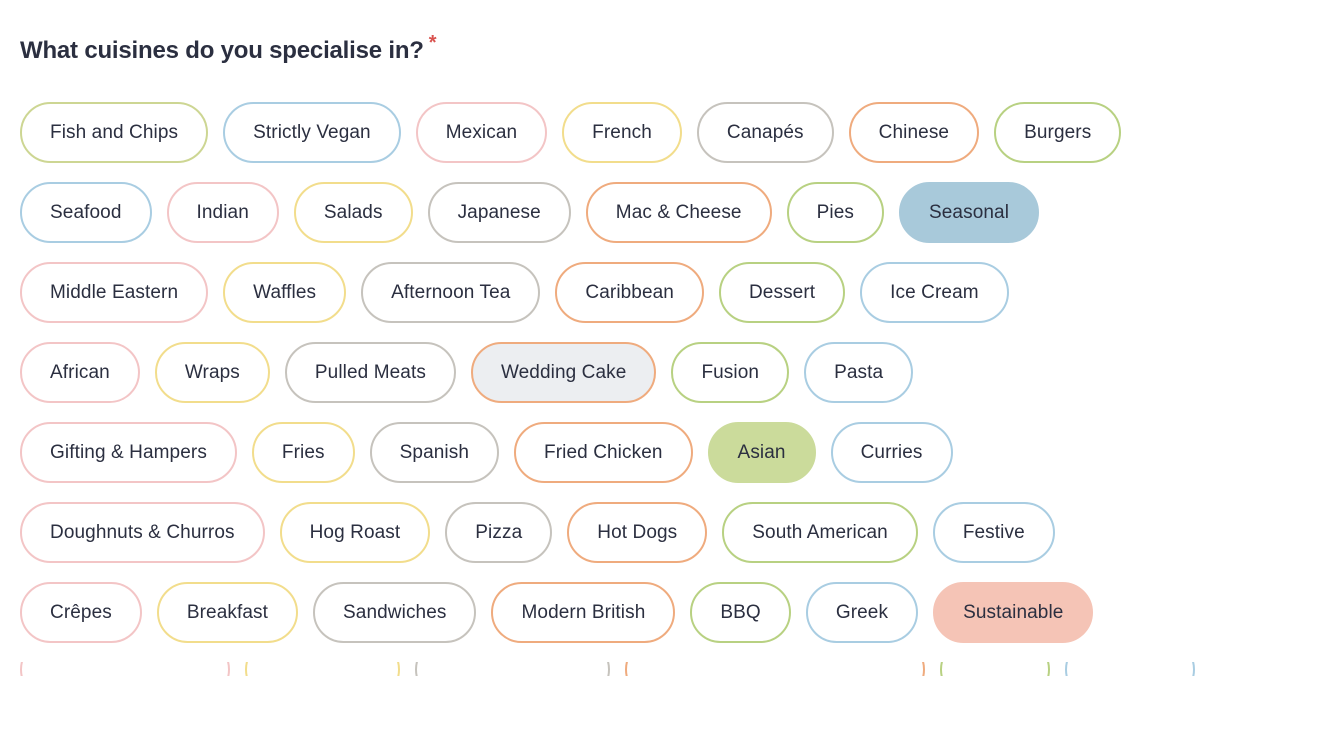 The image size is (1322, 736). Describe the element at coordinates (222, 212) in the screenshot. I see `cuisine-chip-indian: Indian` at that location.